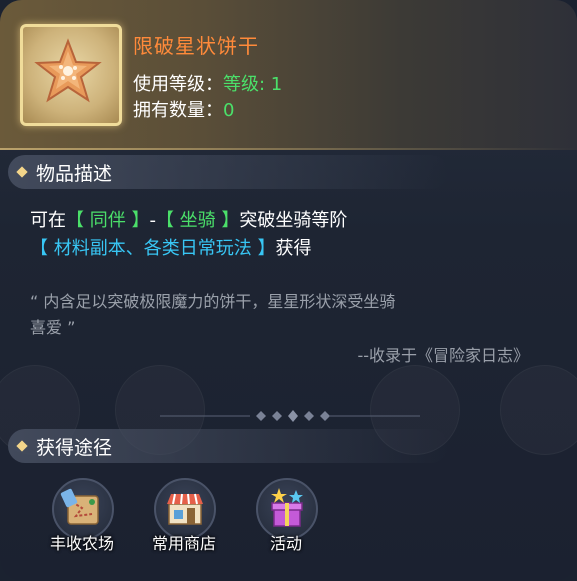 The image size is (577, 581). What do you see at coordinates (81, 543) in the screenshot?
I see `source-farm-label: 丰收农场` at bounding box center [81, 543].